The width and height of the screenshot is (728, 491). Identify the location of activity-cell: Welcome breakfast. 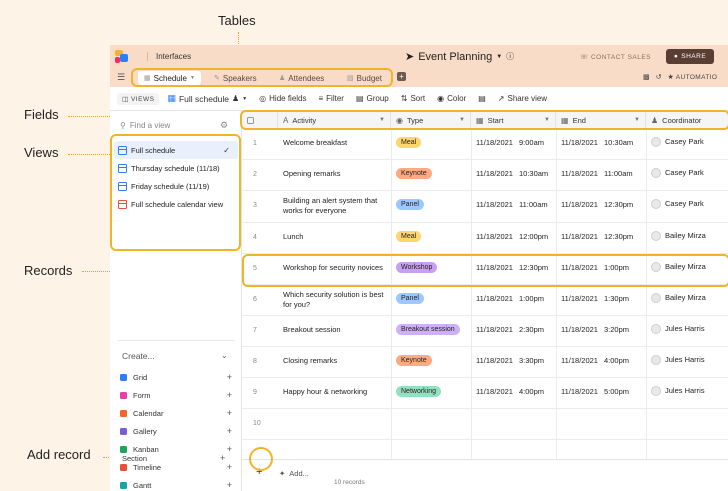
(334, 138).